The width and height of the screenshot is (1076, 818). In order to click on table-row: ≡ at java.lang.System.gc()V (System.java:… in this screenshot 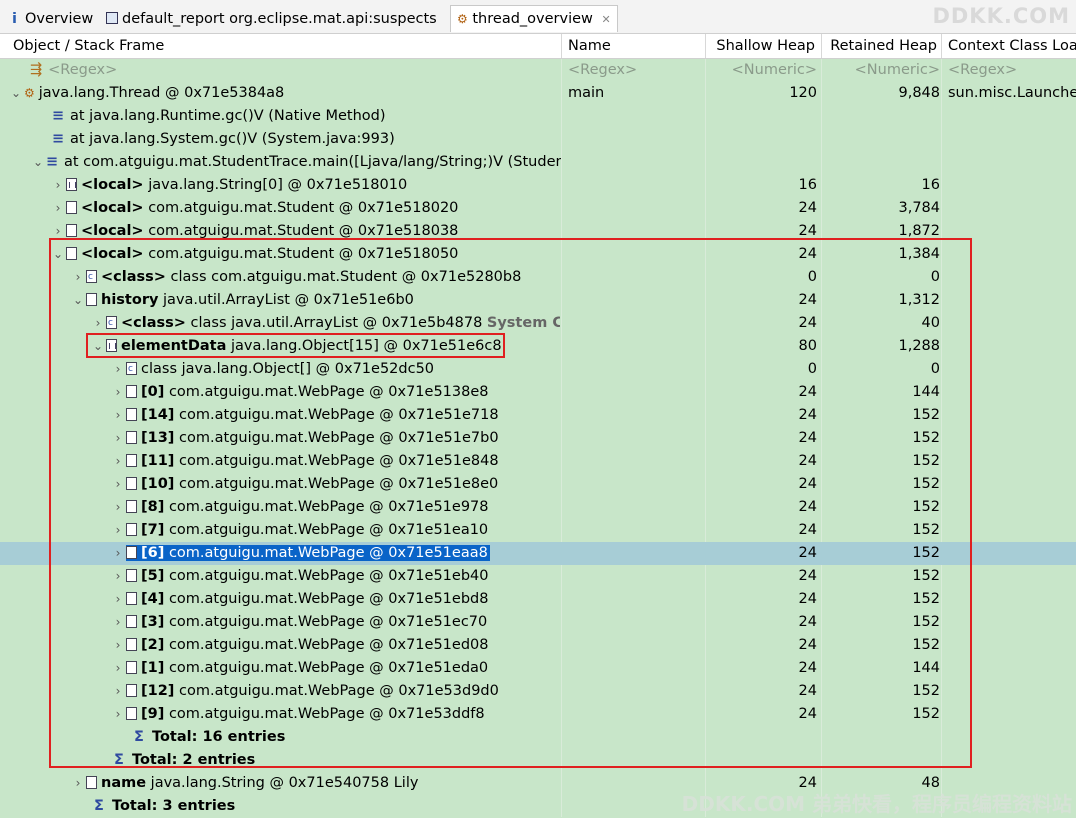, I will do `click(538, 139)`.